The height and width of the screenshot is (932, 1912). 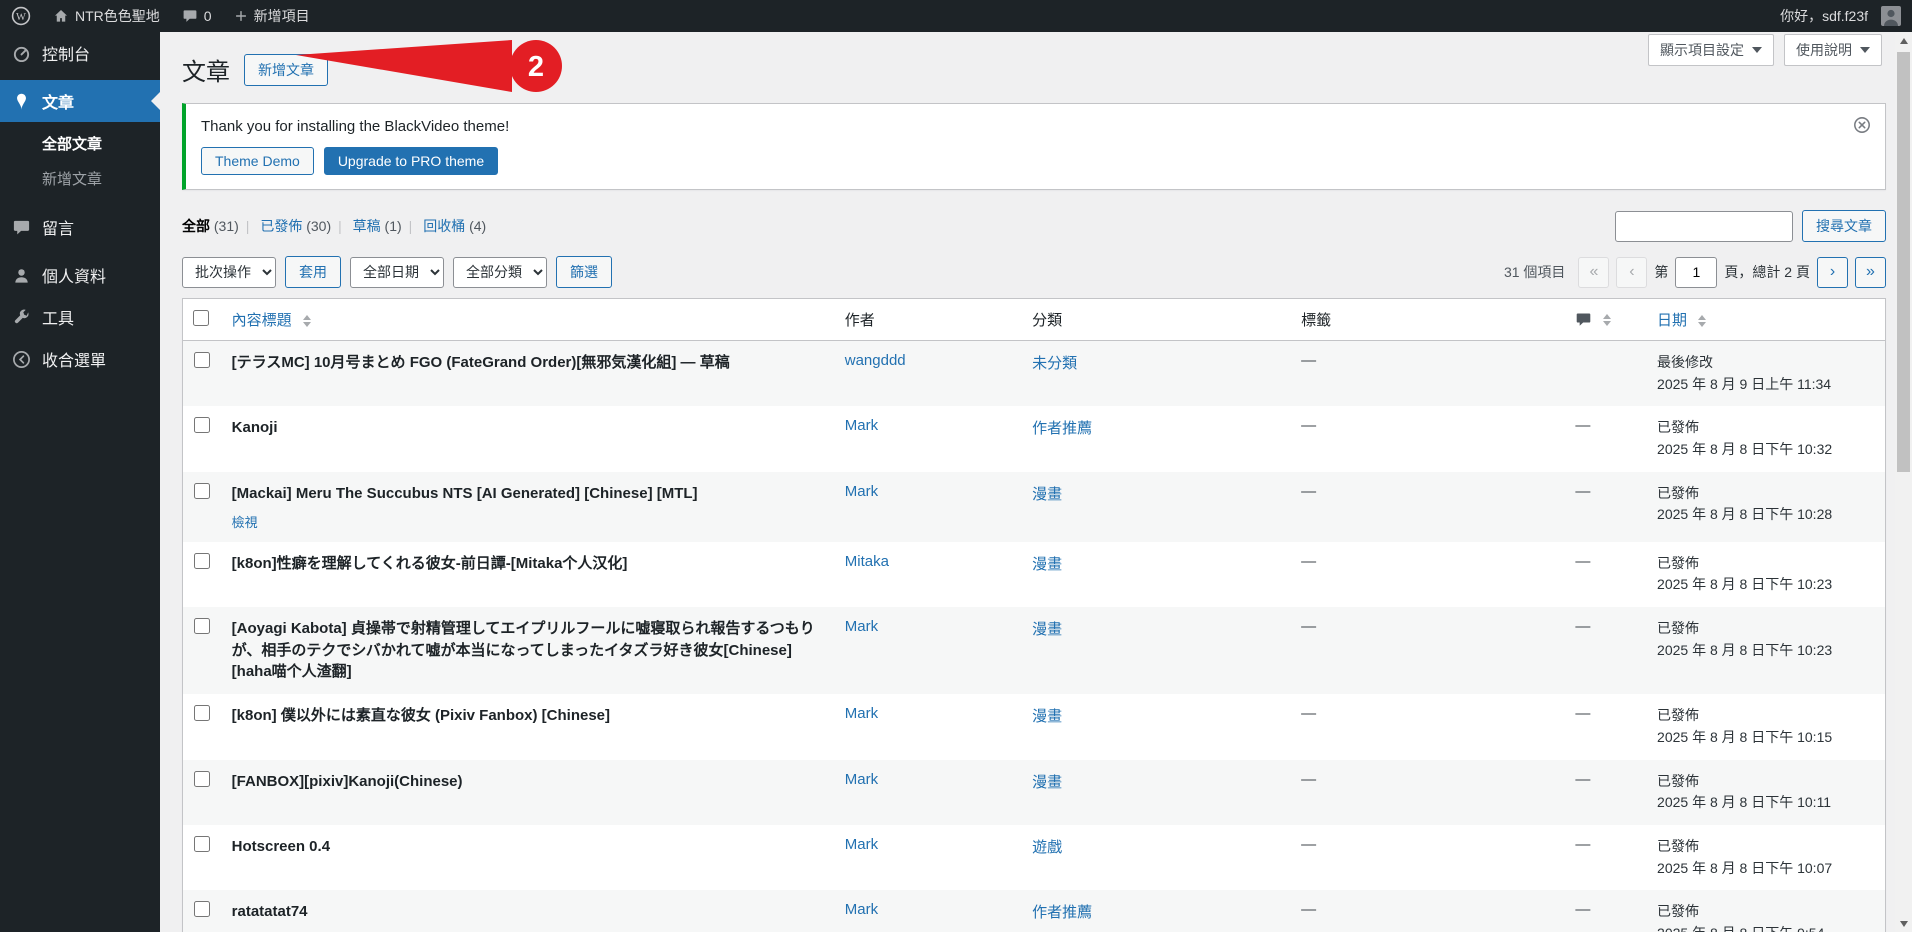 I want to click on next-page-button: ›, so click(x=1832, y=272).